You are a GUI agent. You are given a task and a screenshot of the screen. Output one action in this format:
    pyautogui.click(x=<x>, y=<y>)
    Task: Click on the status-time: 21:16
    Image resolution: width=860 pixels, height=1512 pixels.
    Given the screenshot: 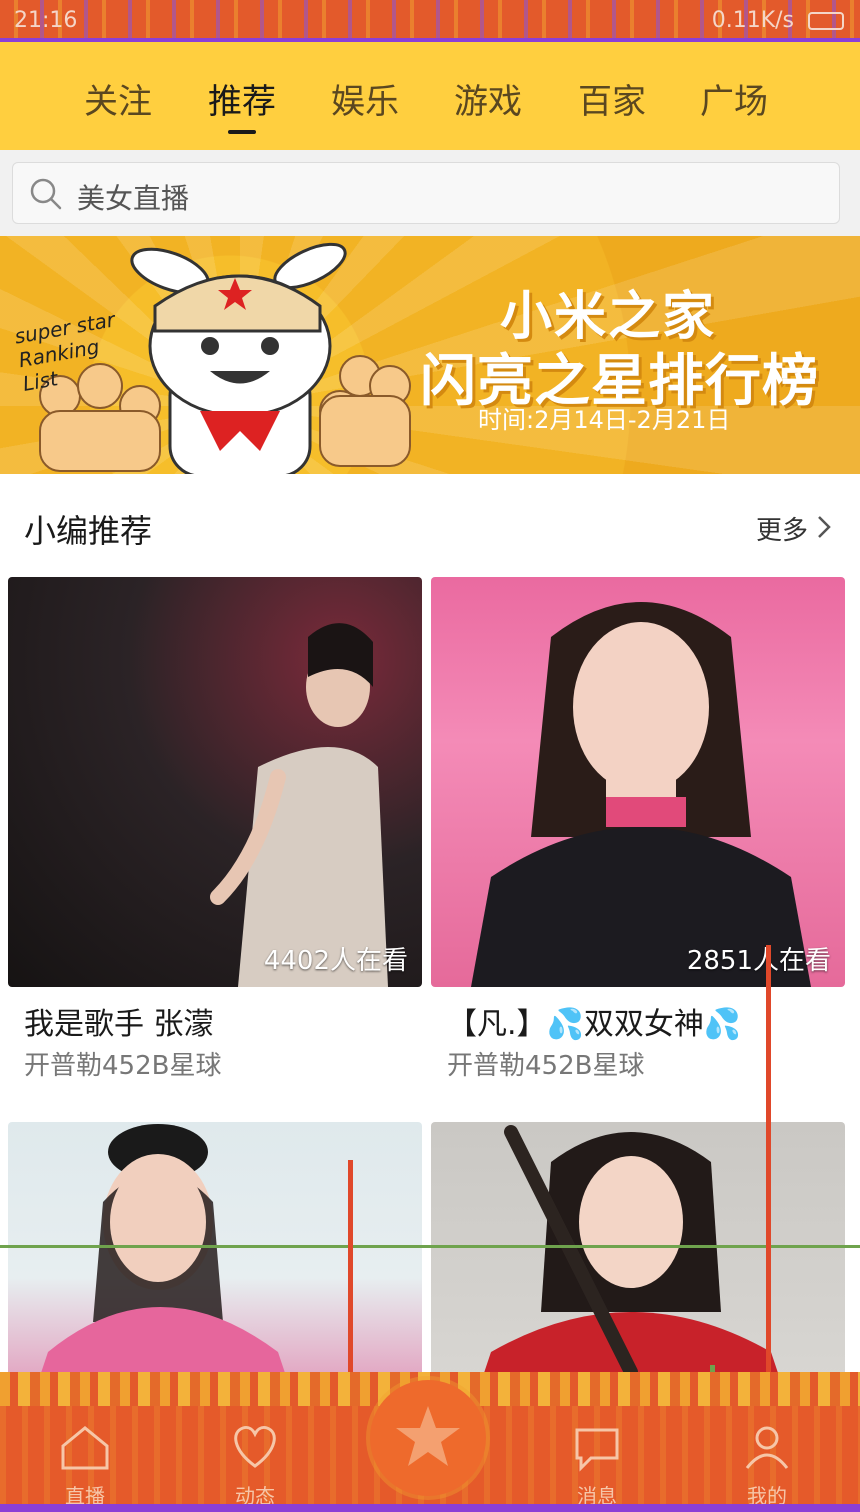 What is the action you would take?
    pyautogui.click(x=46, y=20)
    